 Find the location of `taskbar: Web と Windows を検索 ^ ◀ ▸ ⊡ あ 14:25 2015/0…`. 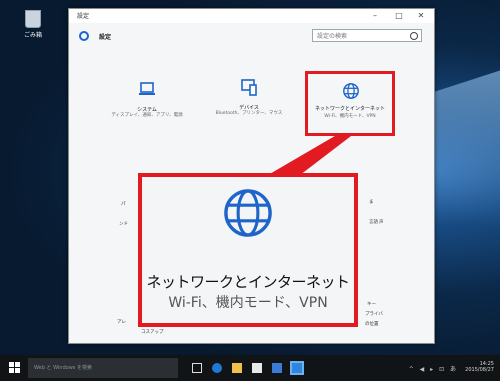

taskbar: Web と Windows を検索 ^ ◀ ▸ ⊡ あ 14:25 2015/0… is located at coordinates (250, 368).